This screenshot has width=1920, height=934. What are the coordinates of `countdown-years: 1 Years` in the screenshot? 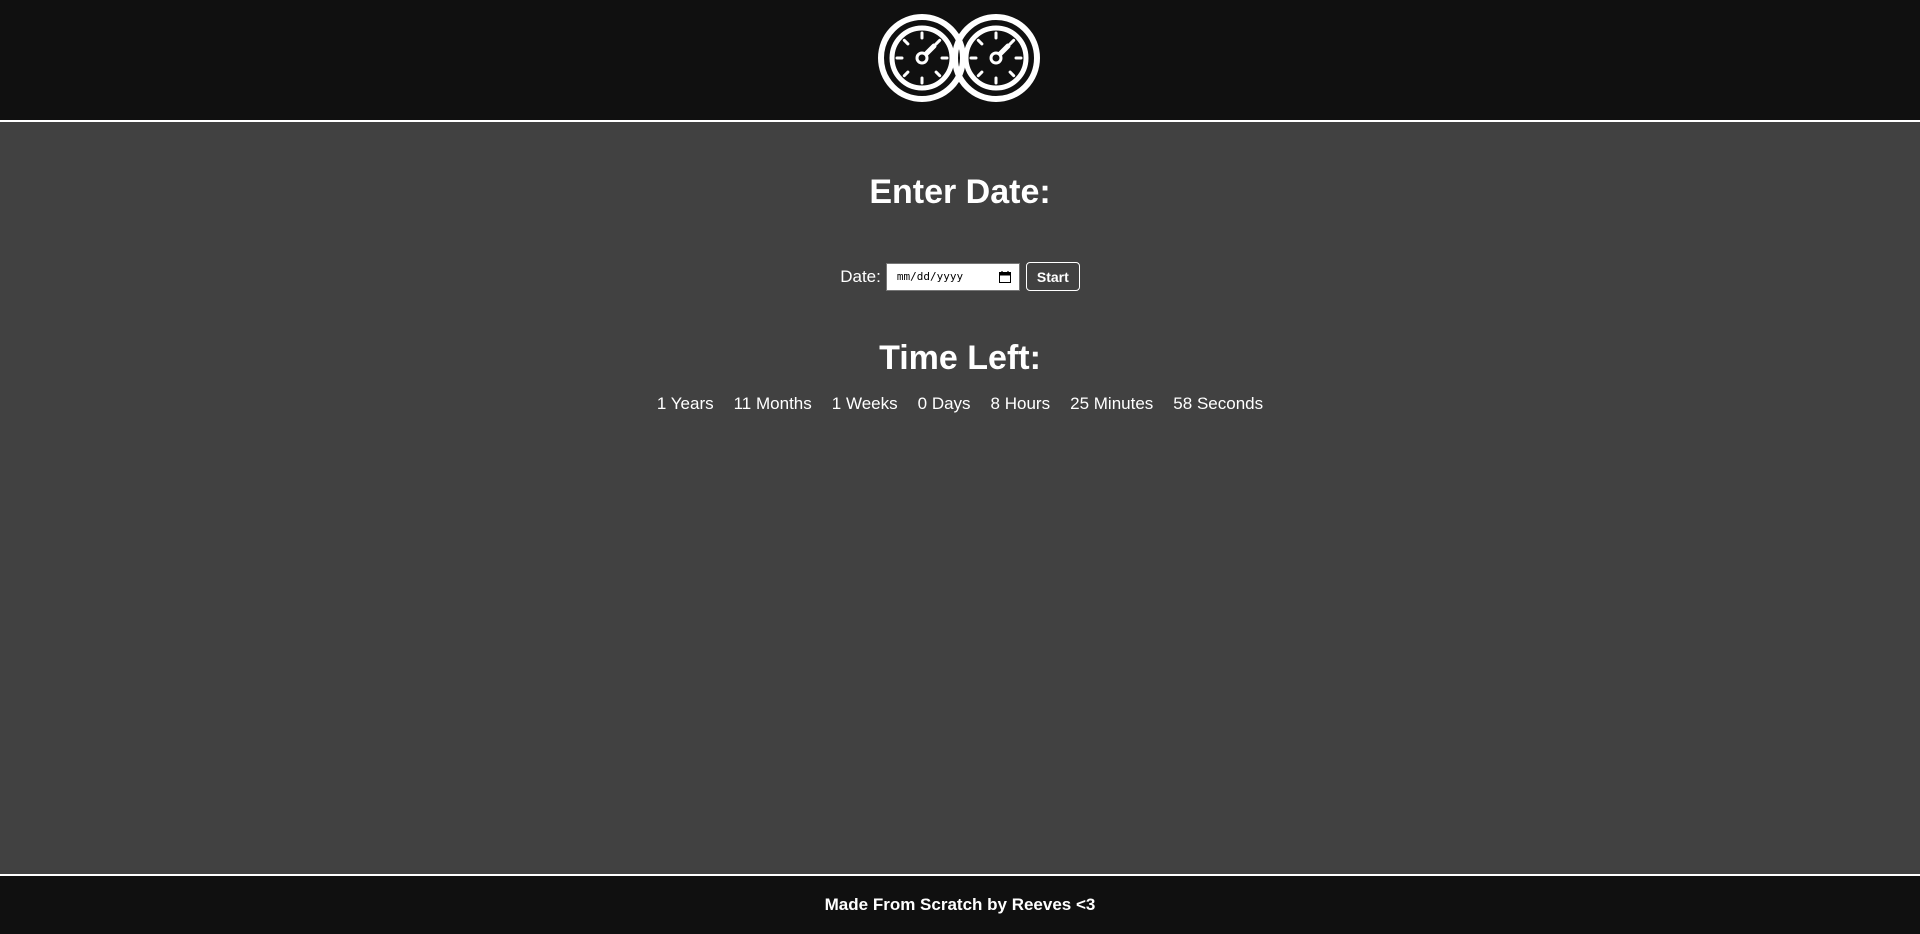 It's located at (685, 403).